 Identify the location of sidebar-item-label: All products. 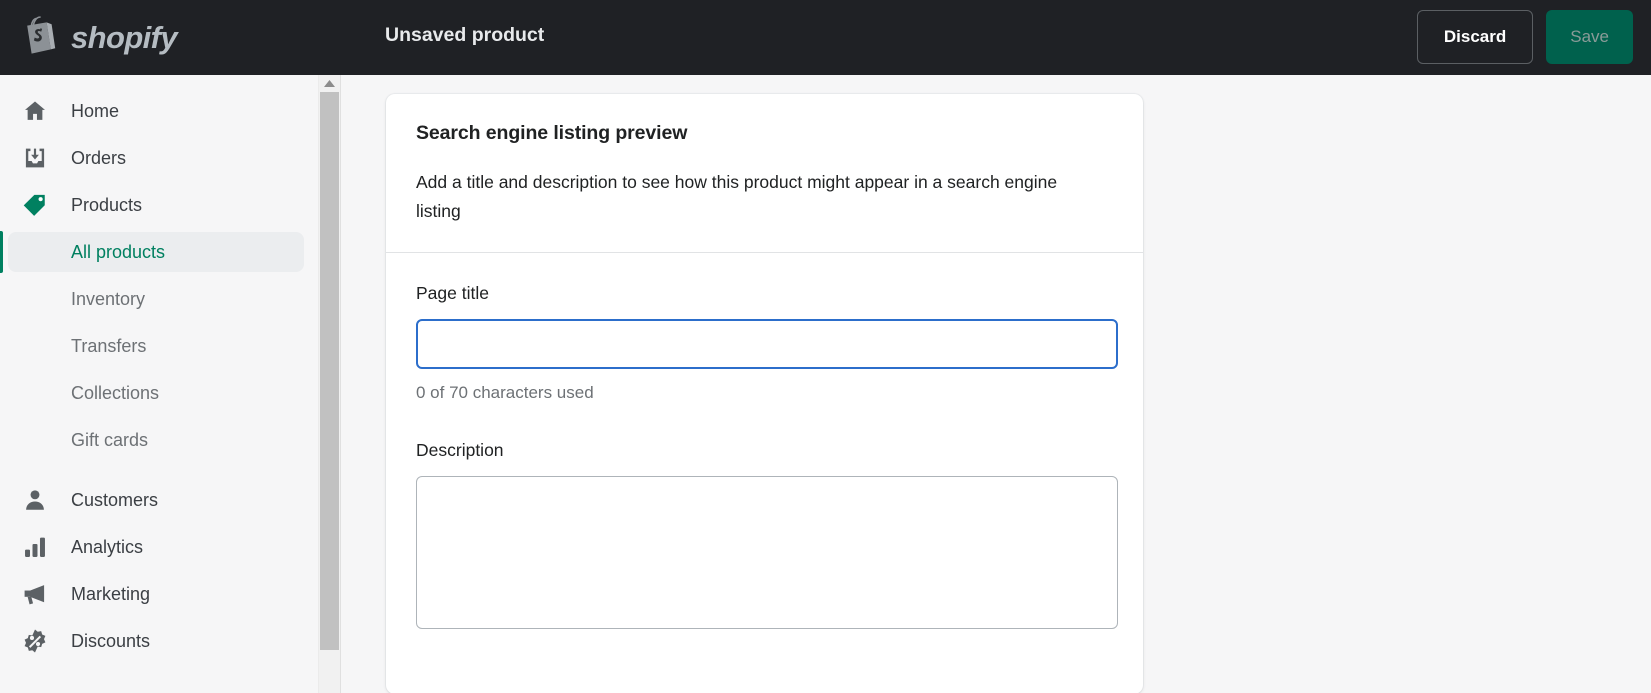
(118, 251).